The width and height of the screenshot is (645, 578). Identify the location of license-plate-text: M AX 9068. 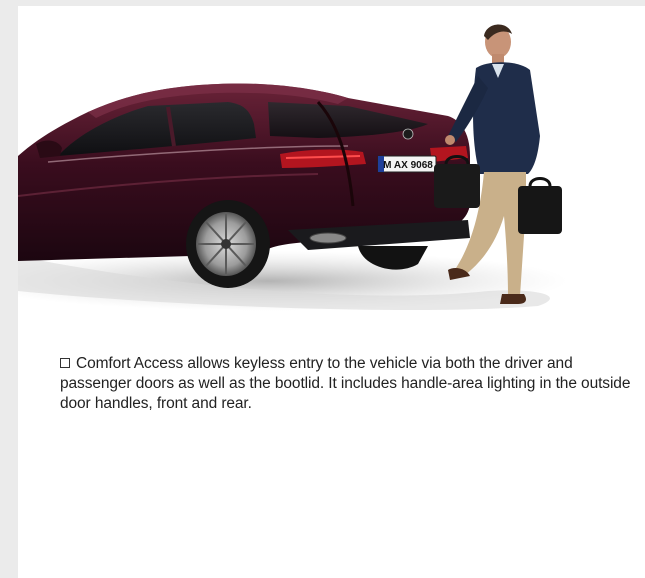
(408, 165).